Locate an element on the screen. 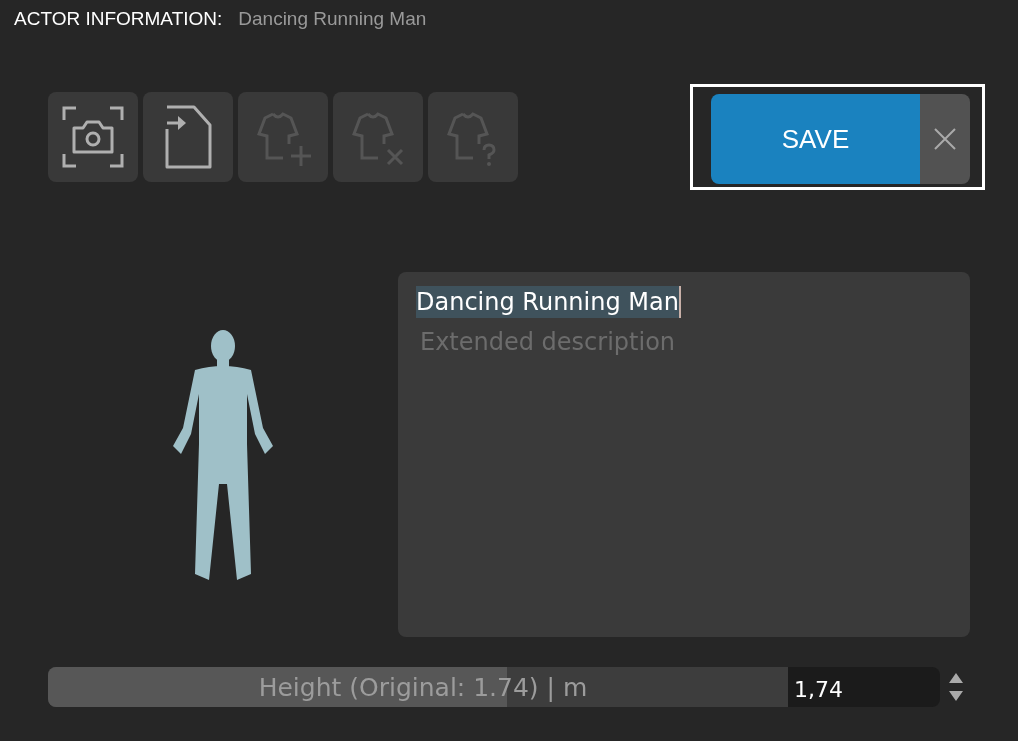 This screenshot has width=1018, height=741. title-input: Dancing Running Man is located at coordinates (548, 302).